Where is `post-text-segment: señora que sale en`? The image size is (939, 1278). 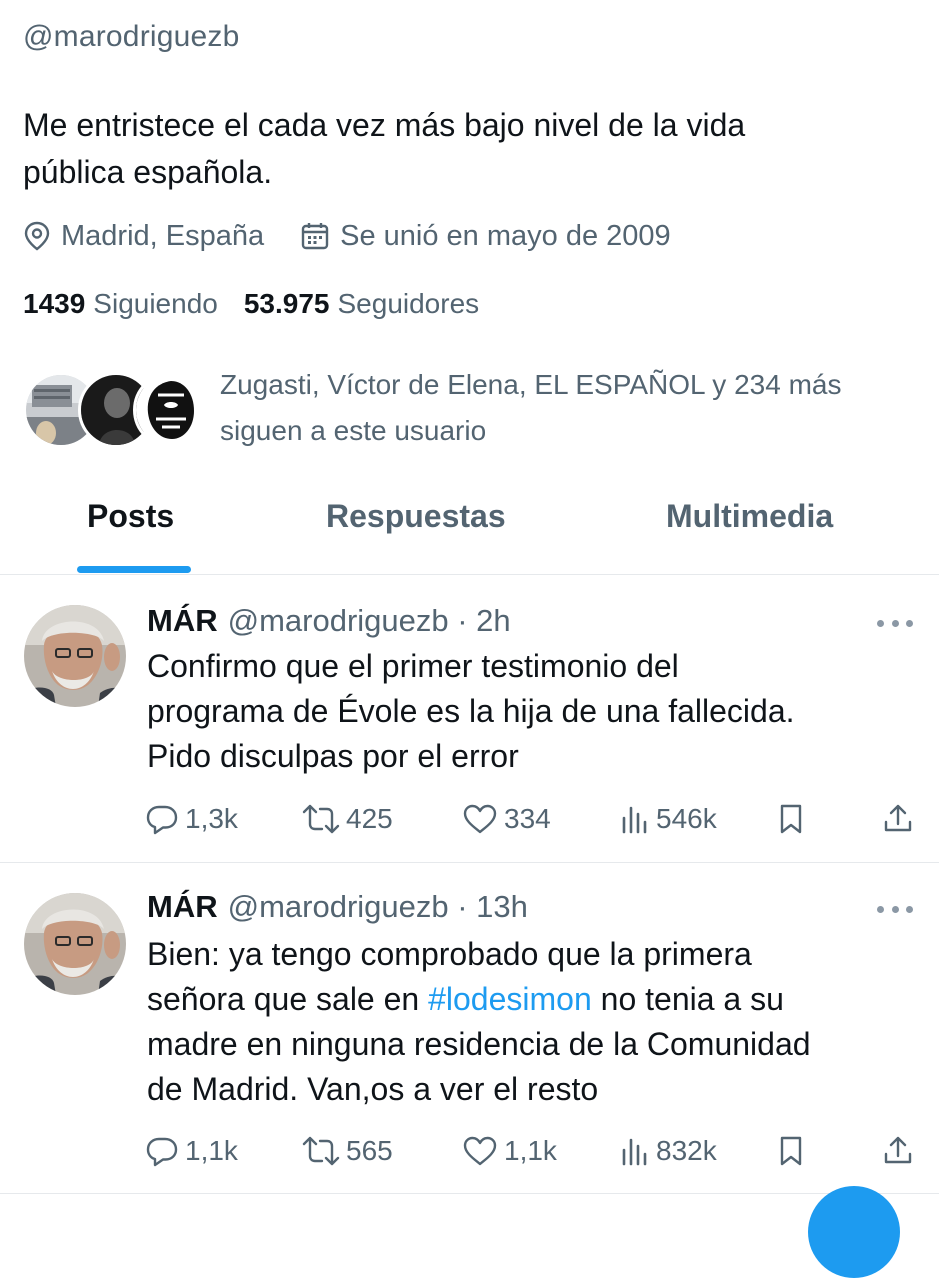 post-text-segment: señora que sale en is located at coordinates (288, 999).